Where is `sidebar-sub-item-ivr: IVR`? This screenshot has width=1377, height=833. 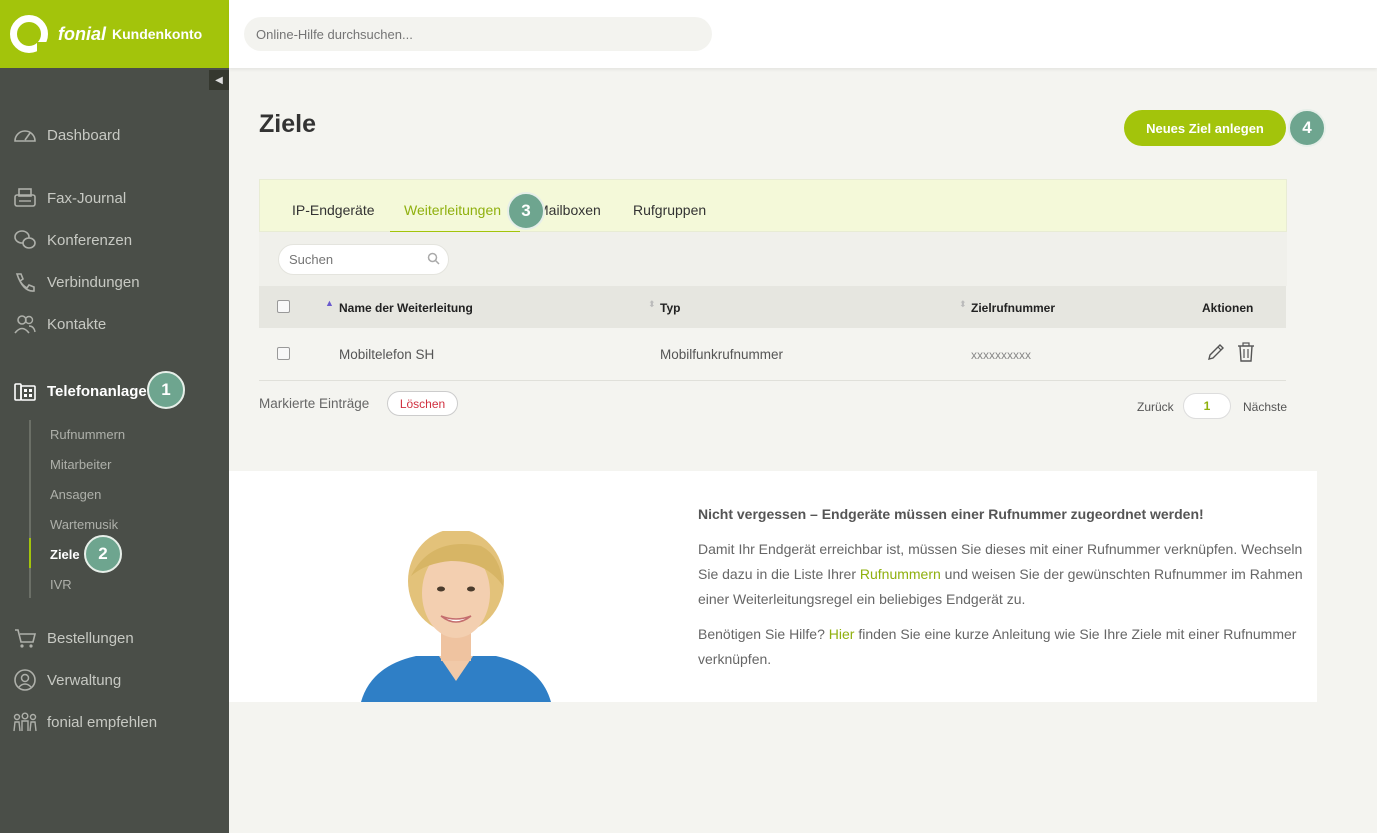
sidebar-sub-item-ivr: IVR is located at coordinates (61, 584).